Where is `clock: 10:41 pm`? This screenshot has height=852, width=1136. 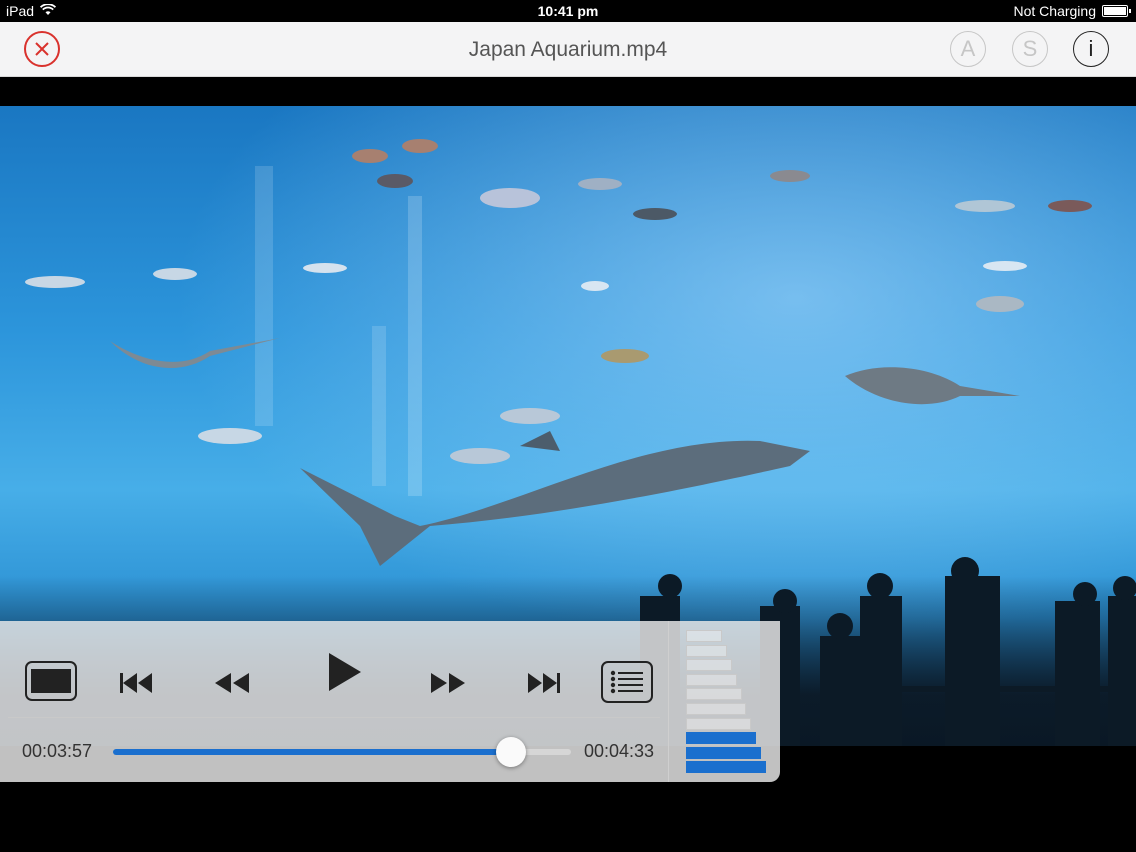
clock: 10:41 pm is located at coordinates (568, 11).